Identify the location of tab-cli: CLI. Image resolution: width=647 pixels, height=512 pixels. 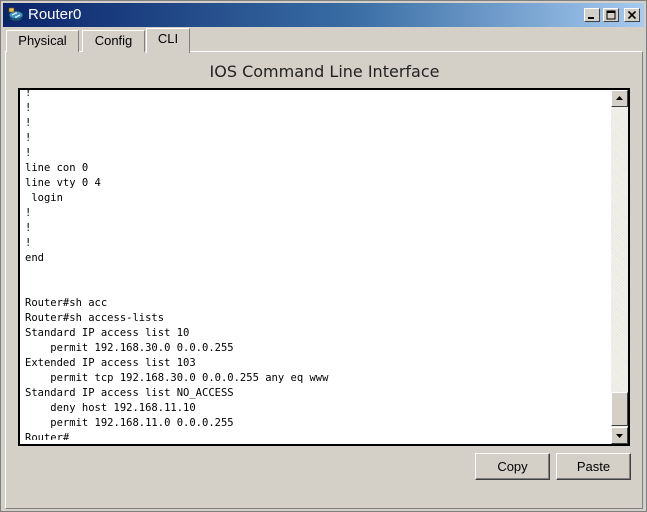
(168, 40).